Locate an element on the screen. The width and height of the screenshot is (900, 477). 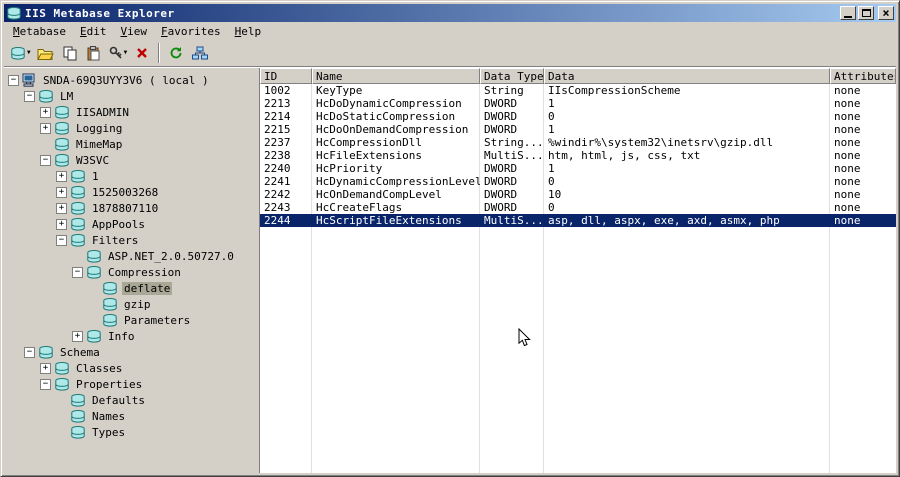
copy-button is located at coordinates (70, 53).